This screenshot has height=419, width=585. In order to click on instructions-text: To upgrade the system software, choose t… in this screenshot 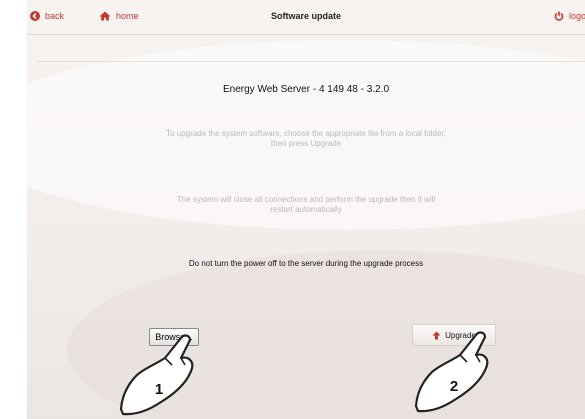, I will do `click(306, 139)`.